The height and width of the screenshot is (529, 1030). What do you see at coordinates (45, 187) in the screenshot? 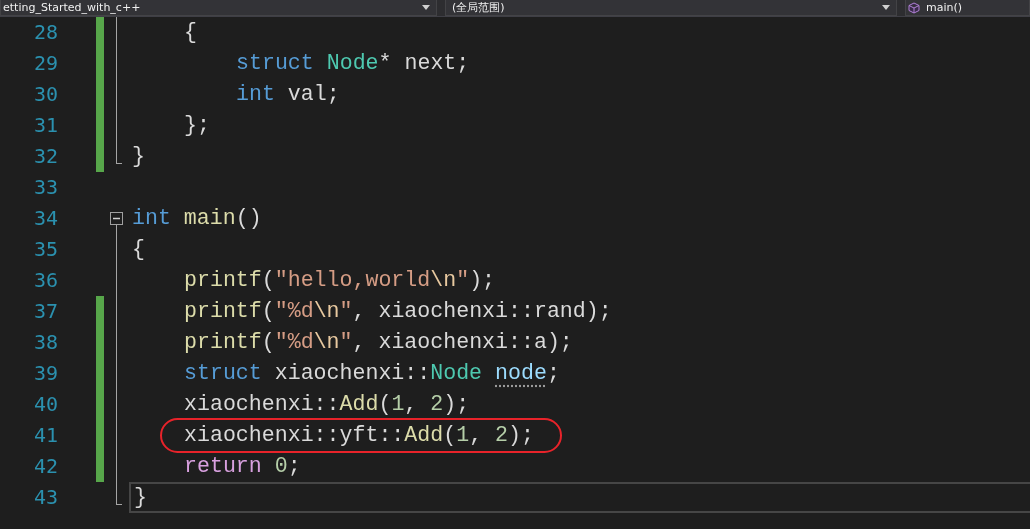
I see `line-number: 33` at bounding box center [45, 187].